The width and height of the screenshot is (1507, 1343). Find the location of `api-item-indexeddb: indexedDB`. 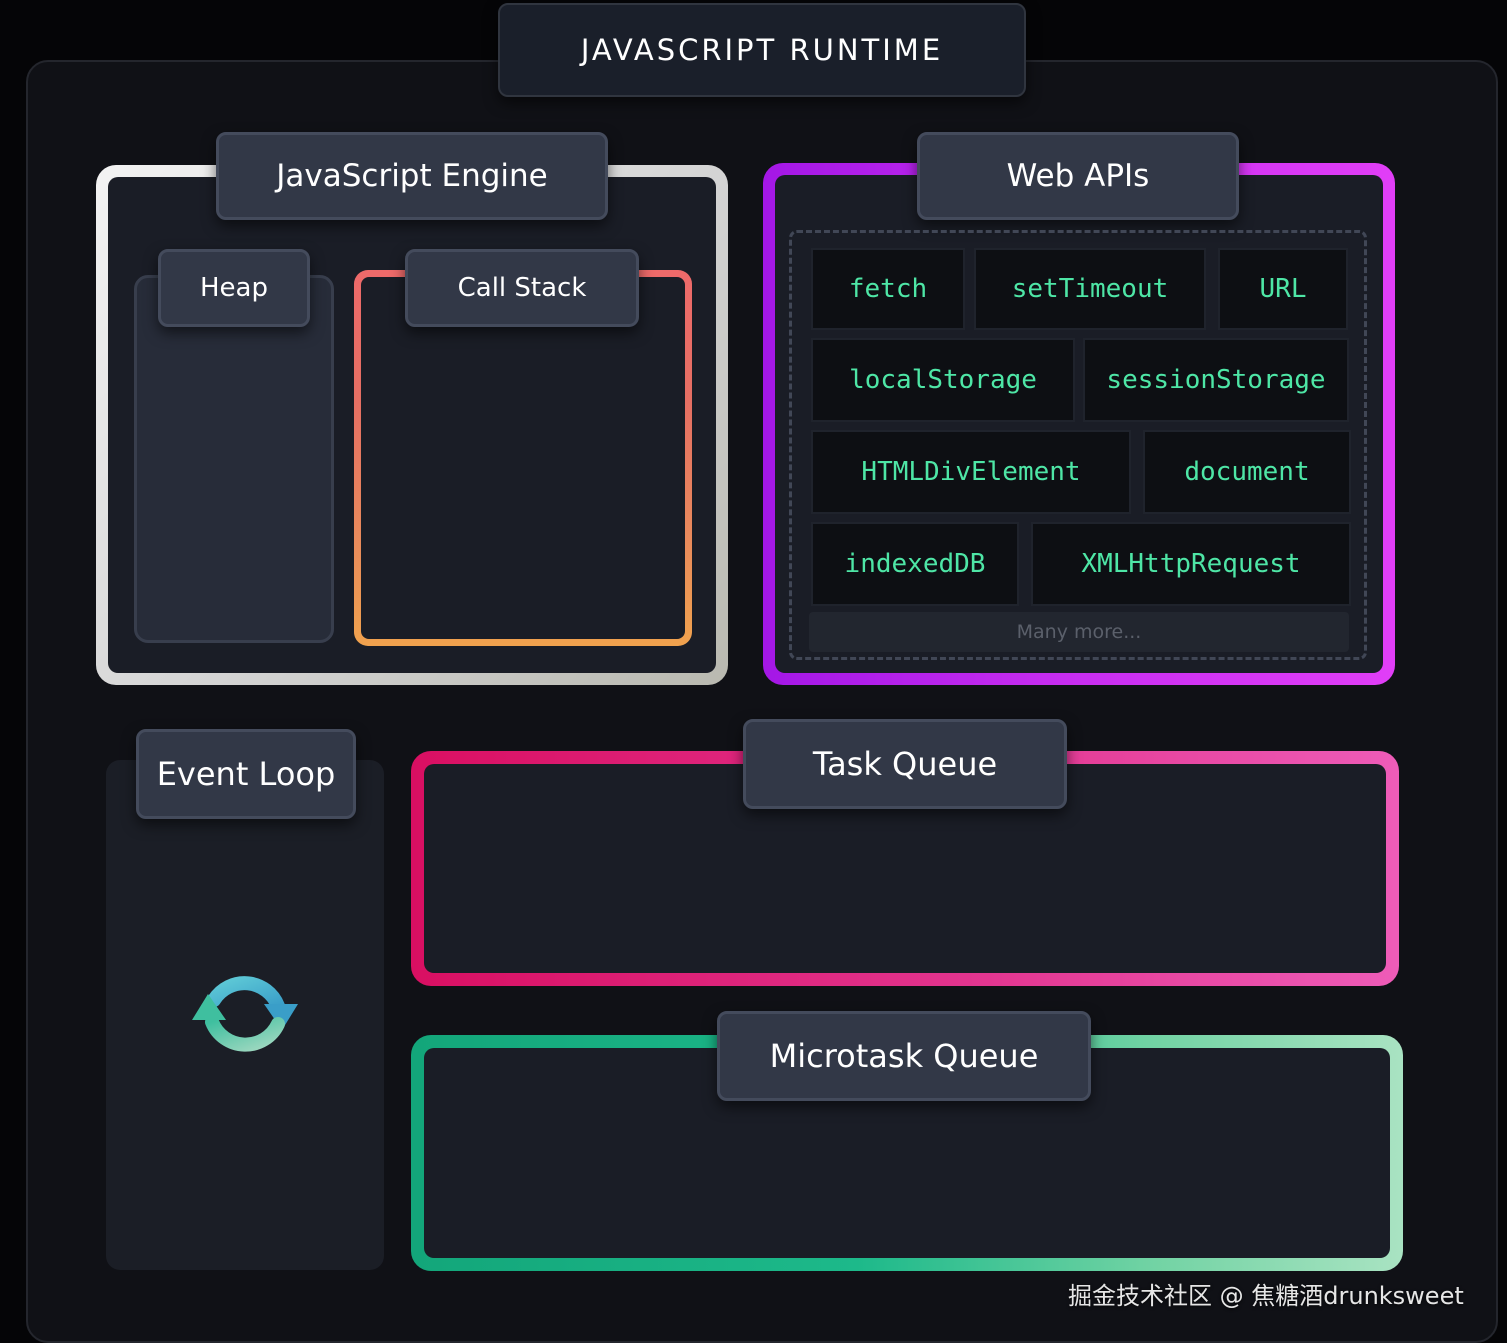

api-item-indexeddb: indexedDB is located at coordinates (915, 564).